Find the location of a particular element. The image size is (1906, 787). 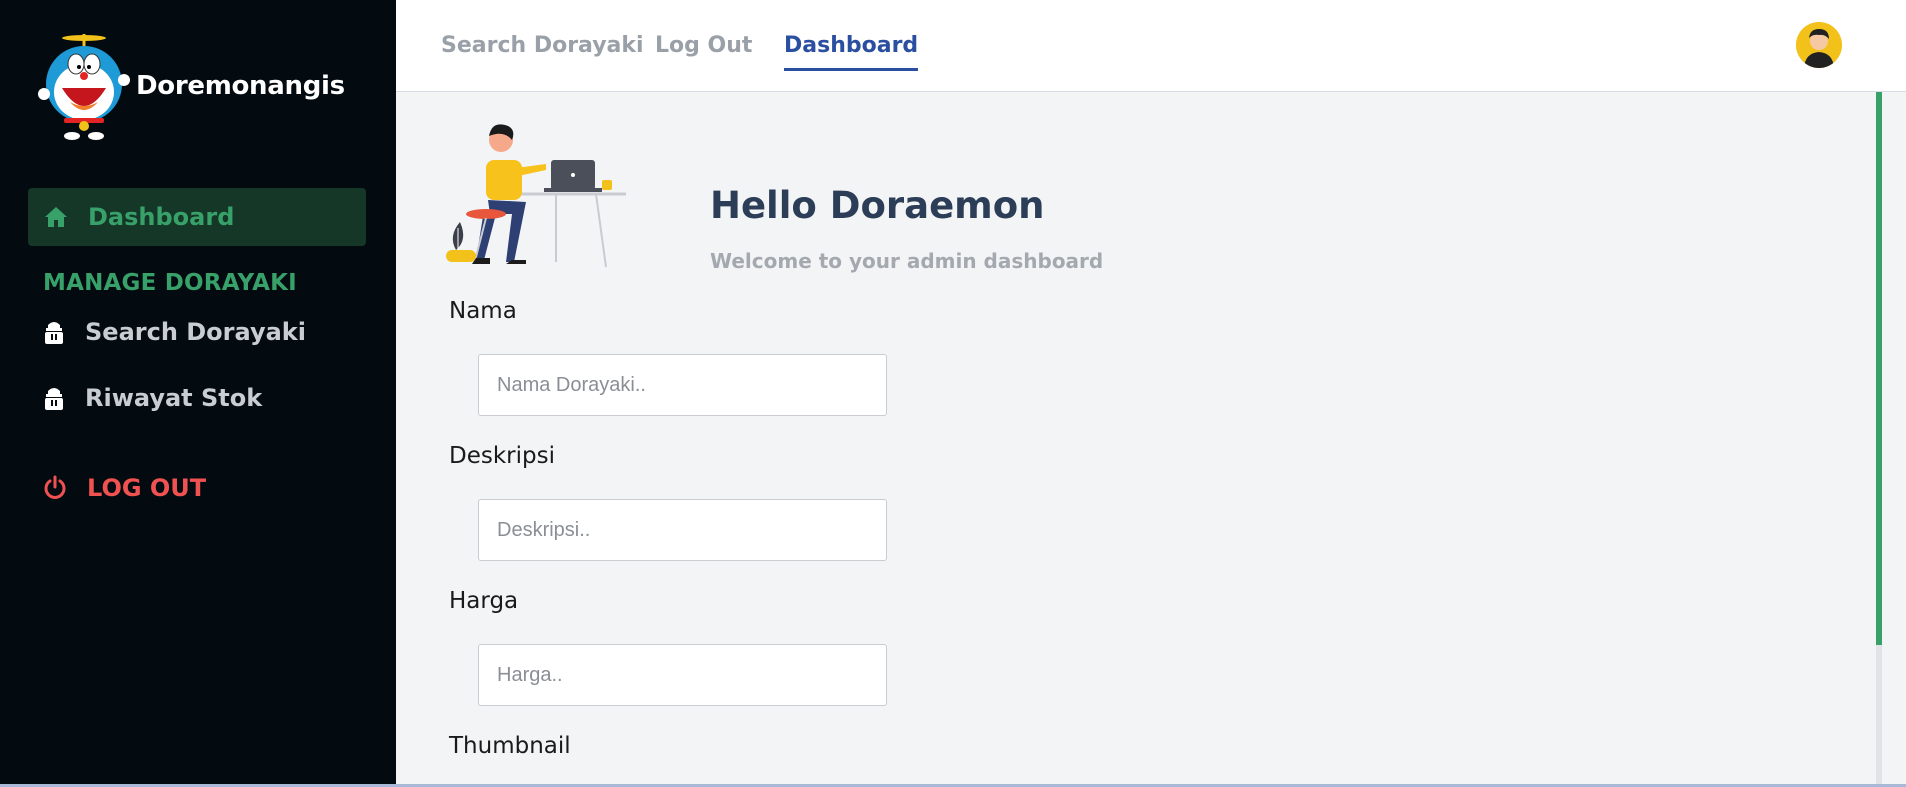

greeting-title: Hello Doraemon is located at coordinates (877, 205).